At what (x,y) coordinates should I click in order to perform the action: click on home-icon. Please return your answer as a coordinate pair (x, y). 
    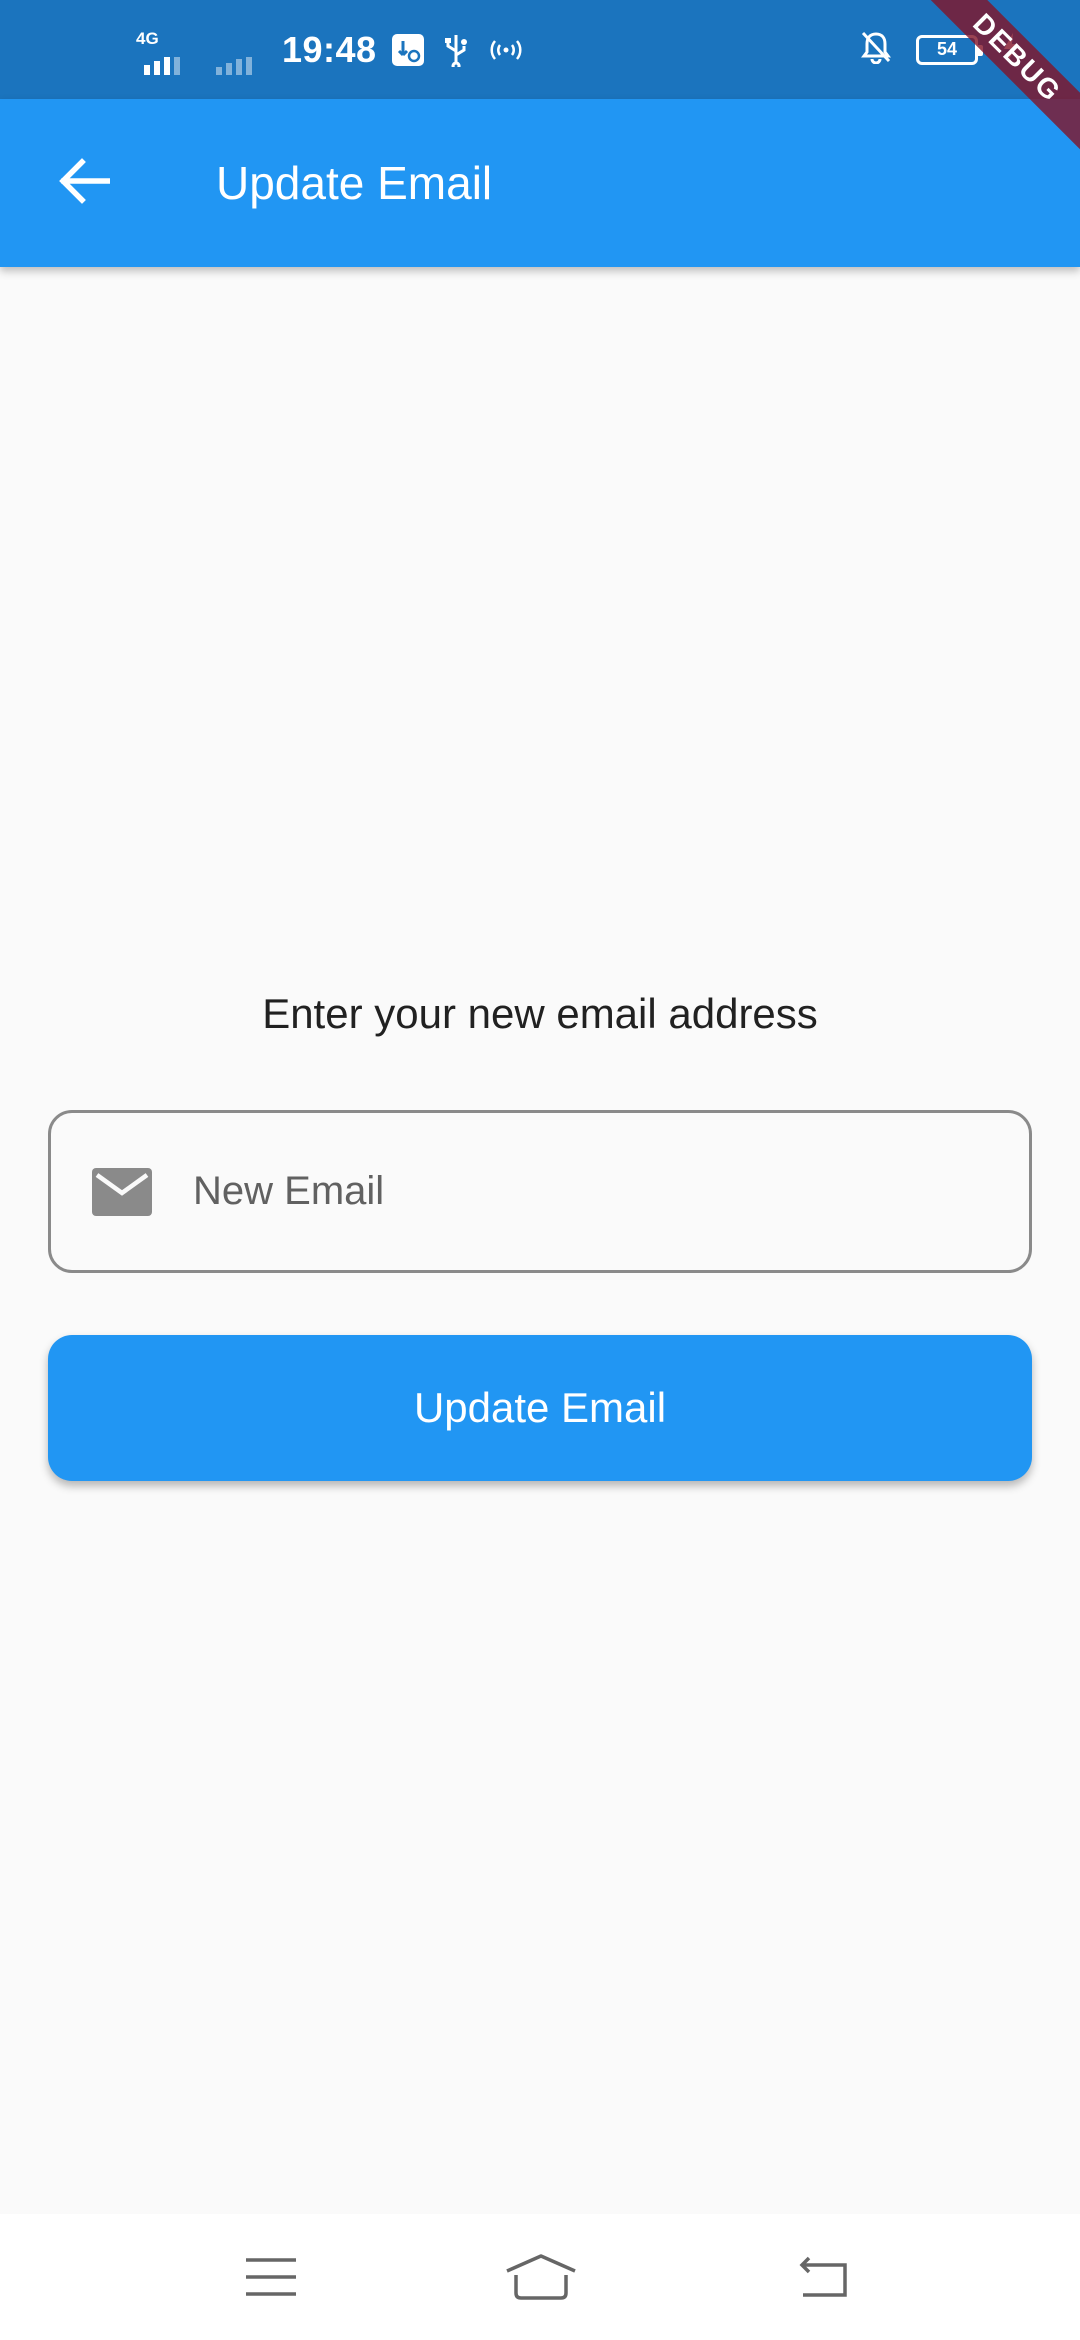
    Looking at the image, I should click on (541, 2279).